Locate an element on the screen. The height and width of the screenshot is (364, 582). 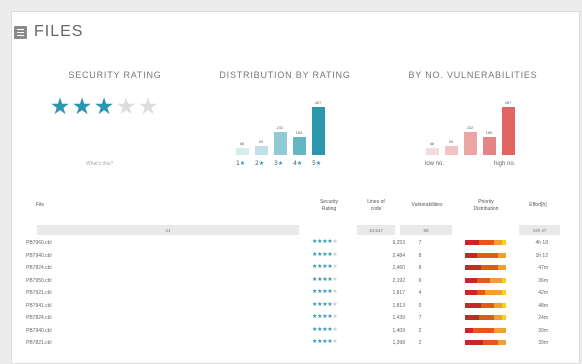
table-row: PB7921.cbl ★★★★★ 1,817 4 42m is located at coordinates (288, 293).